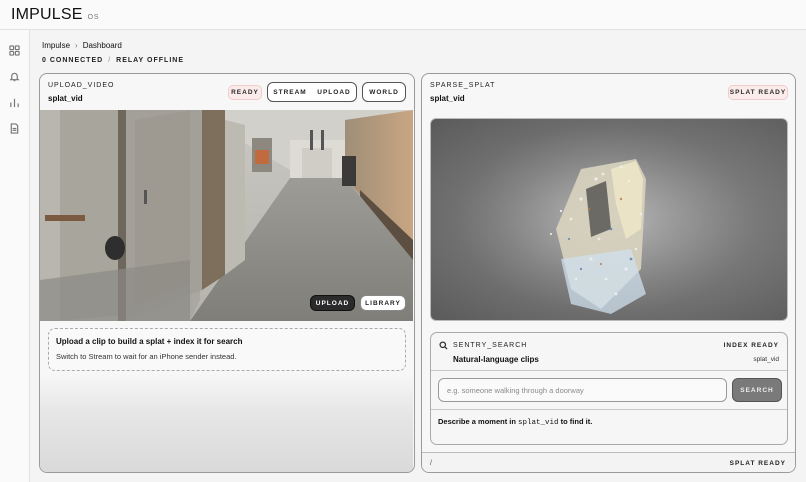 Image resolution: width=806 pixels, height=482 pixels. What do you see at coordinates (757, 463) in the screenshot?
I see `footer-status: SPLAT READY` at bounding box center [757, 463].